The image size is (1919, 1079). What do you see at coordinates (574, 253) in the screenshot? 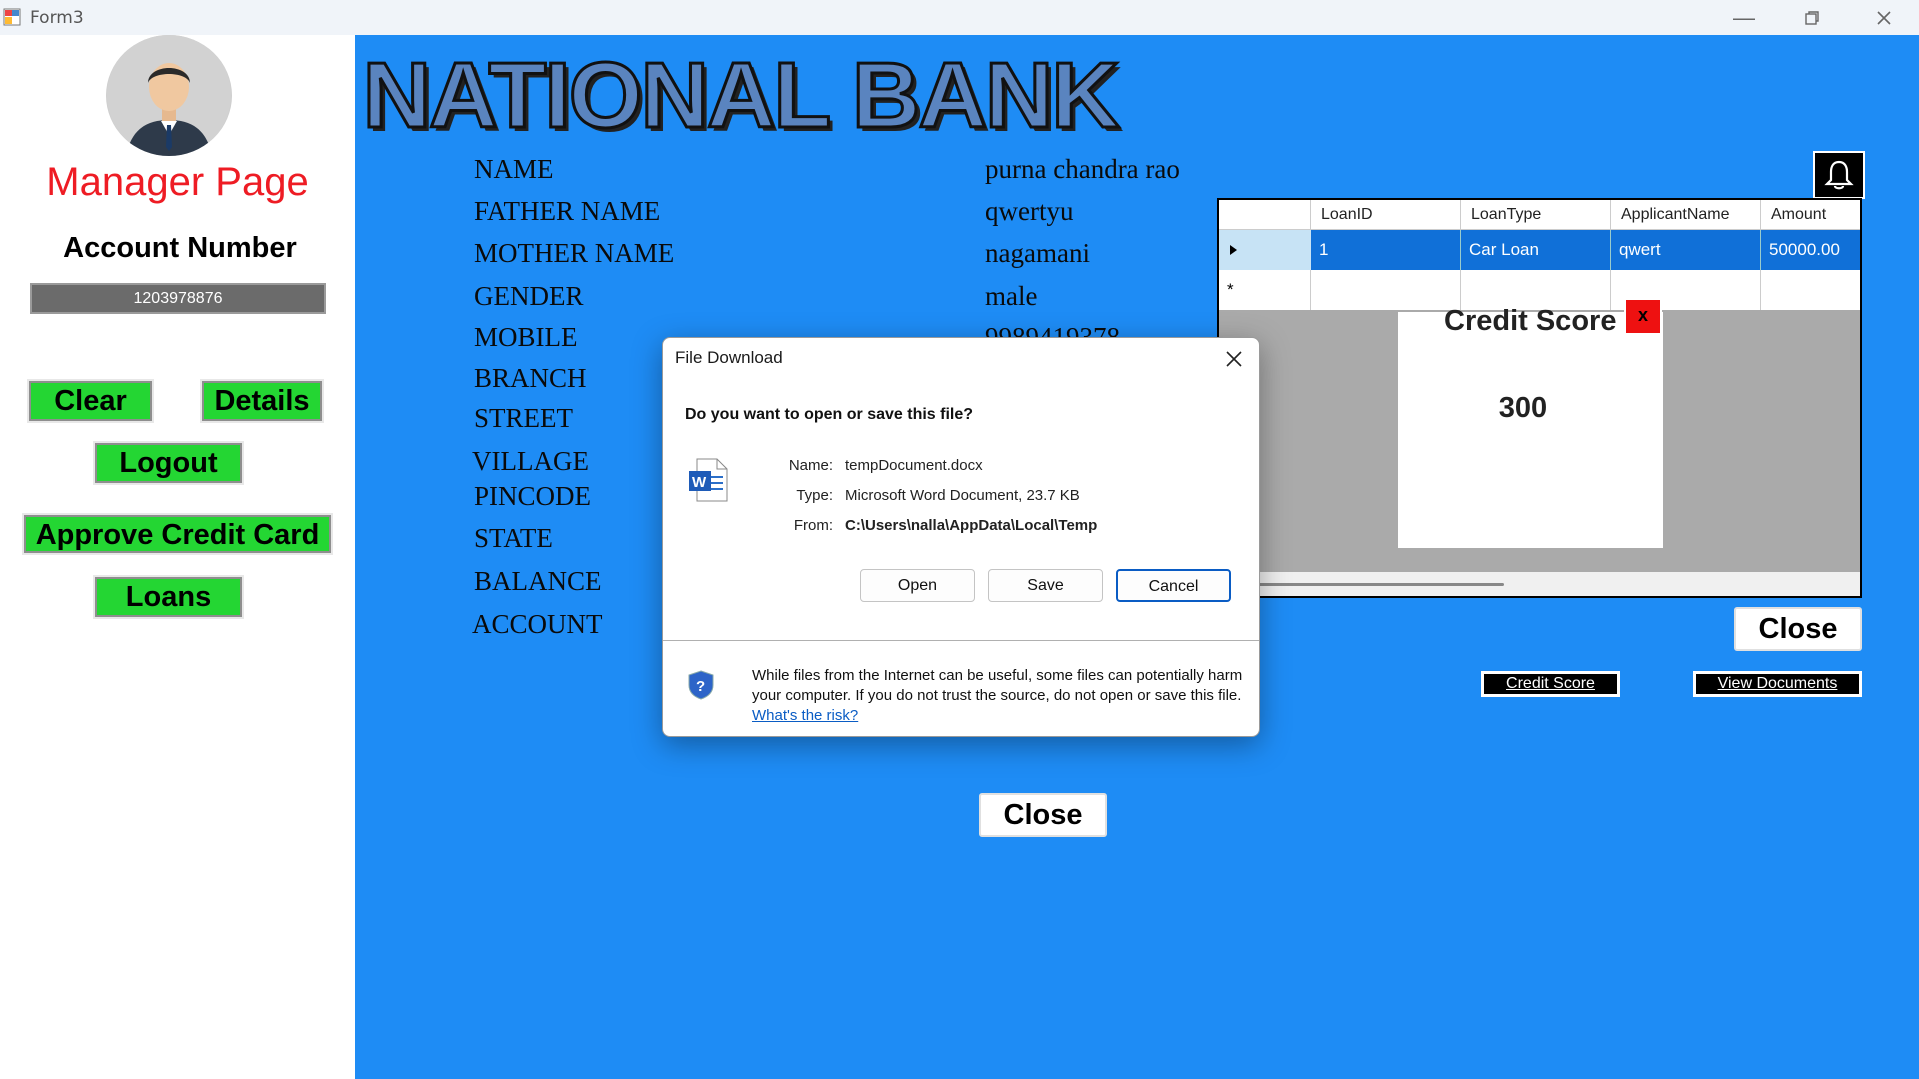
I see `label-mother-name: MOTHER NAME` at bounding box center [574, 253].